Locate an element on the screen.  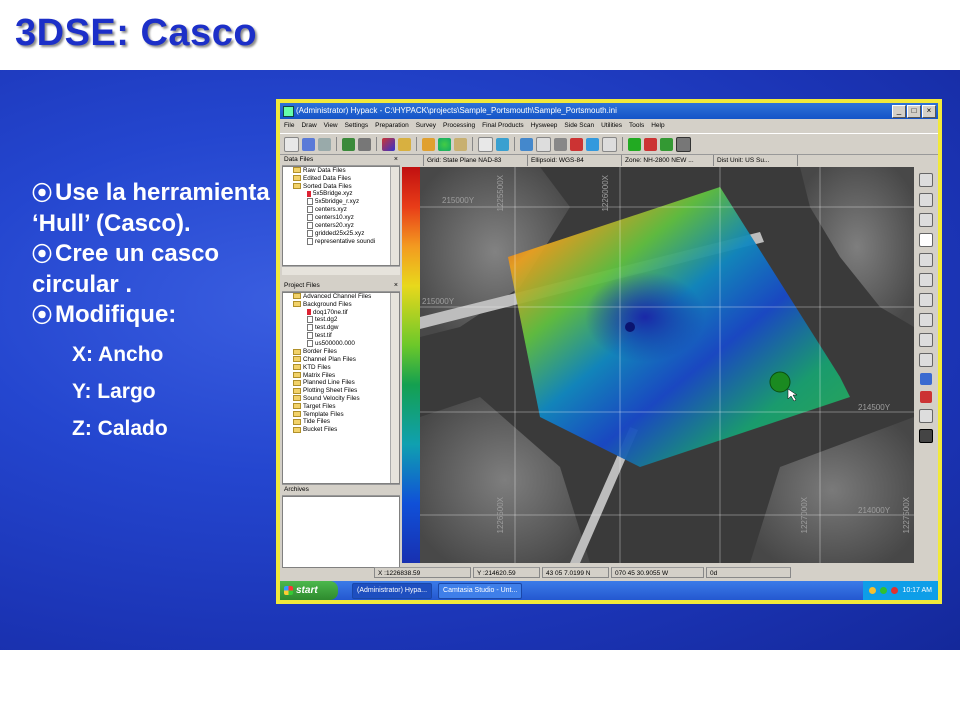
north-arrow-icon is located at coordinates (926, 320).